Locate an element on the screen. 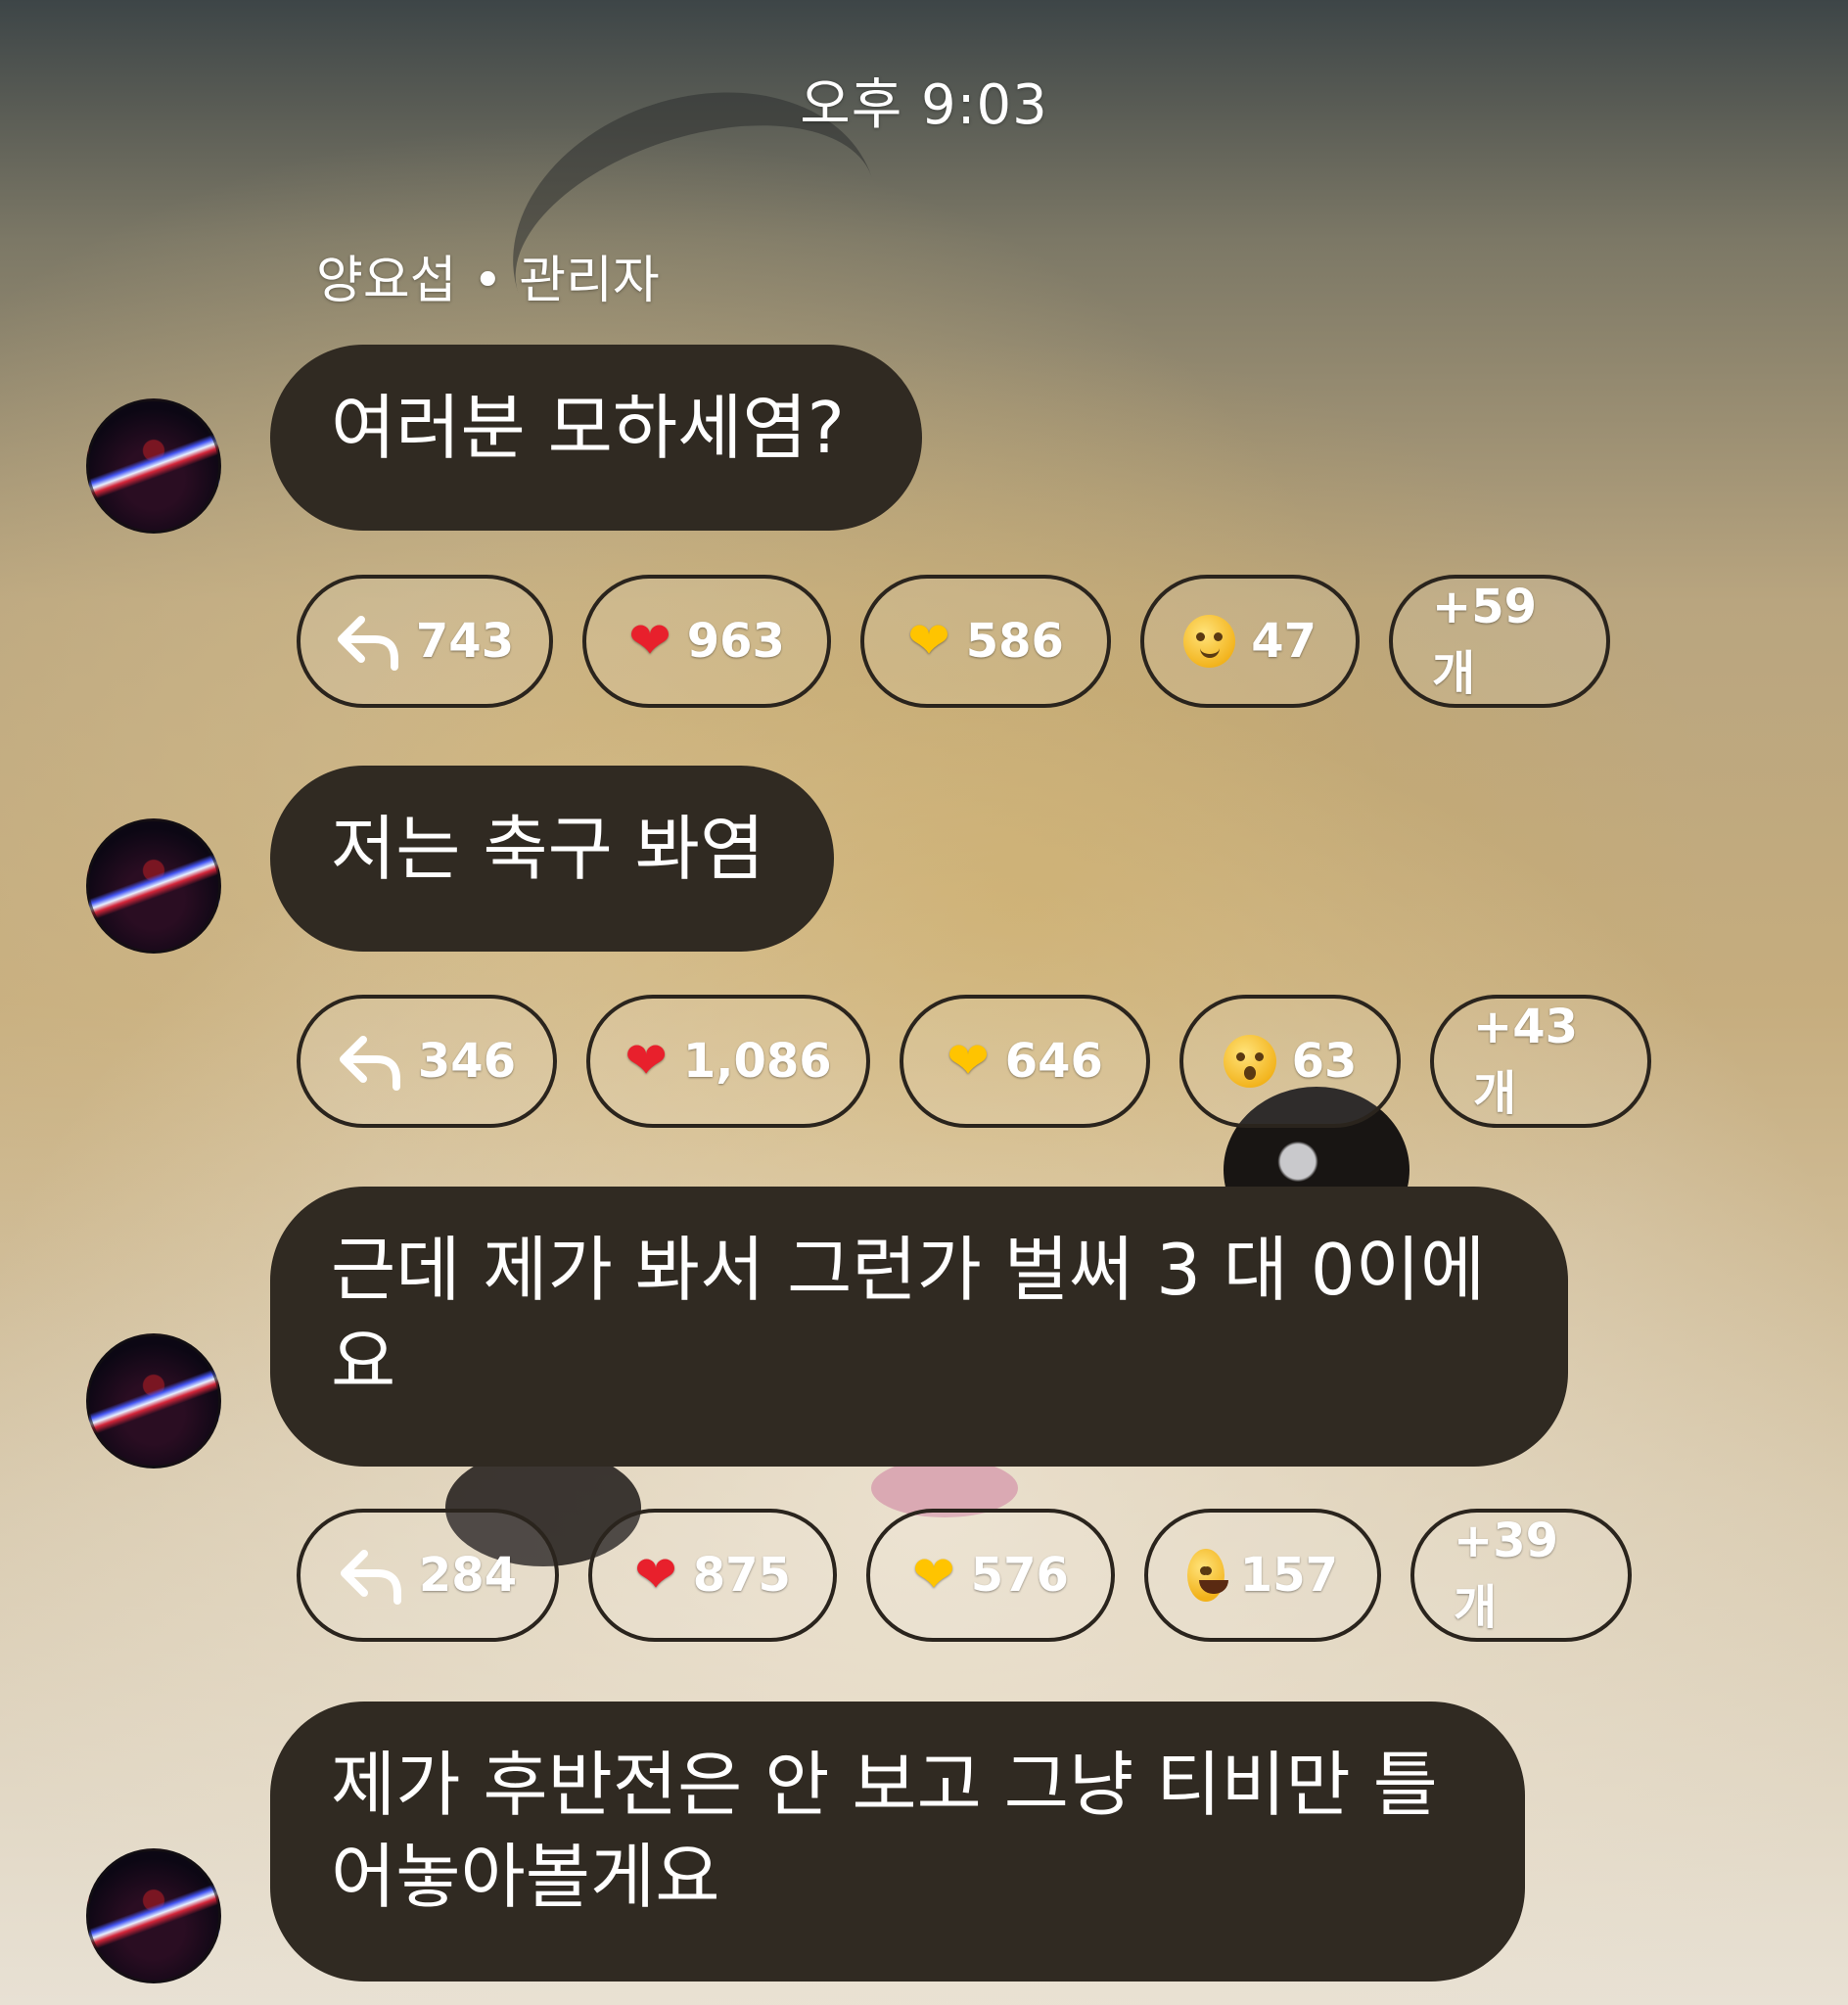 The height and width of the screenshot is (2005, 1848). message-text: 저는 축구 봐염 is located at coordinates (548, 849).